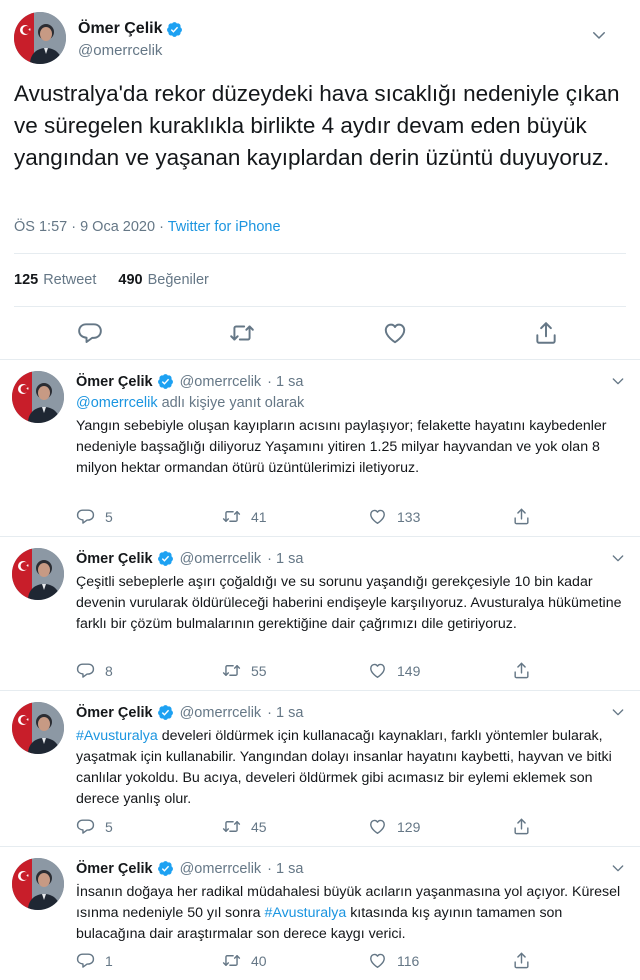  Describe the element at coordinates (409, 670) in the screenshot. I see `like-count: 149` at that location.